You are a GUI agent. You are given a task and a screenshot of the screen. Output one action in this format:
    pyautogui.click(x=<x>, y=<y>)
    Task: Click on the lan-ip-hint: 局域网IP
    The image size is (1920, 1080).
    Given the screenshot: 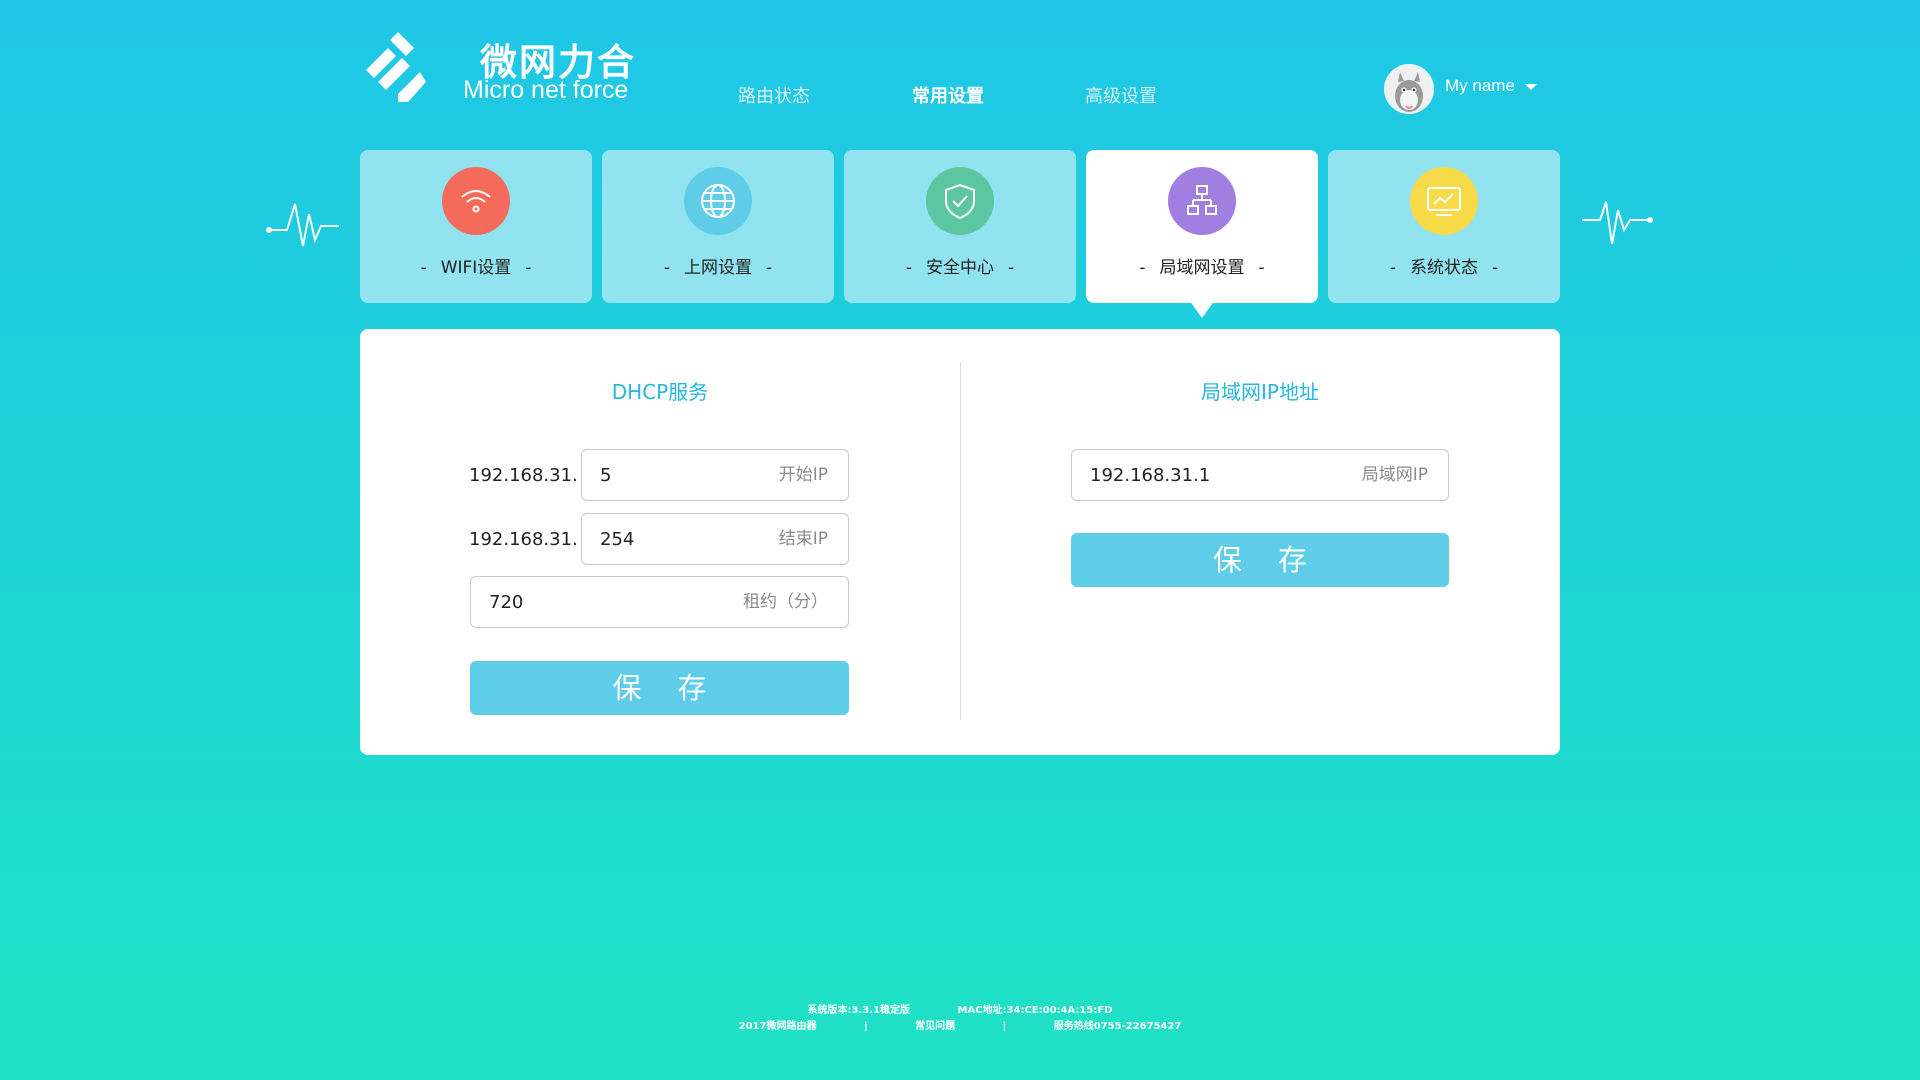 What is the action you would take?
    pyautogui.click(x=1394, y=475)
    